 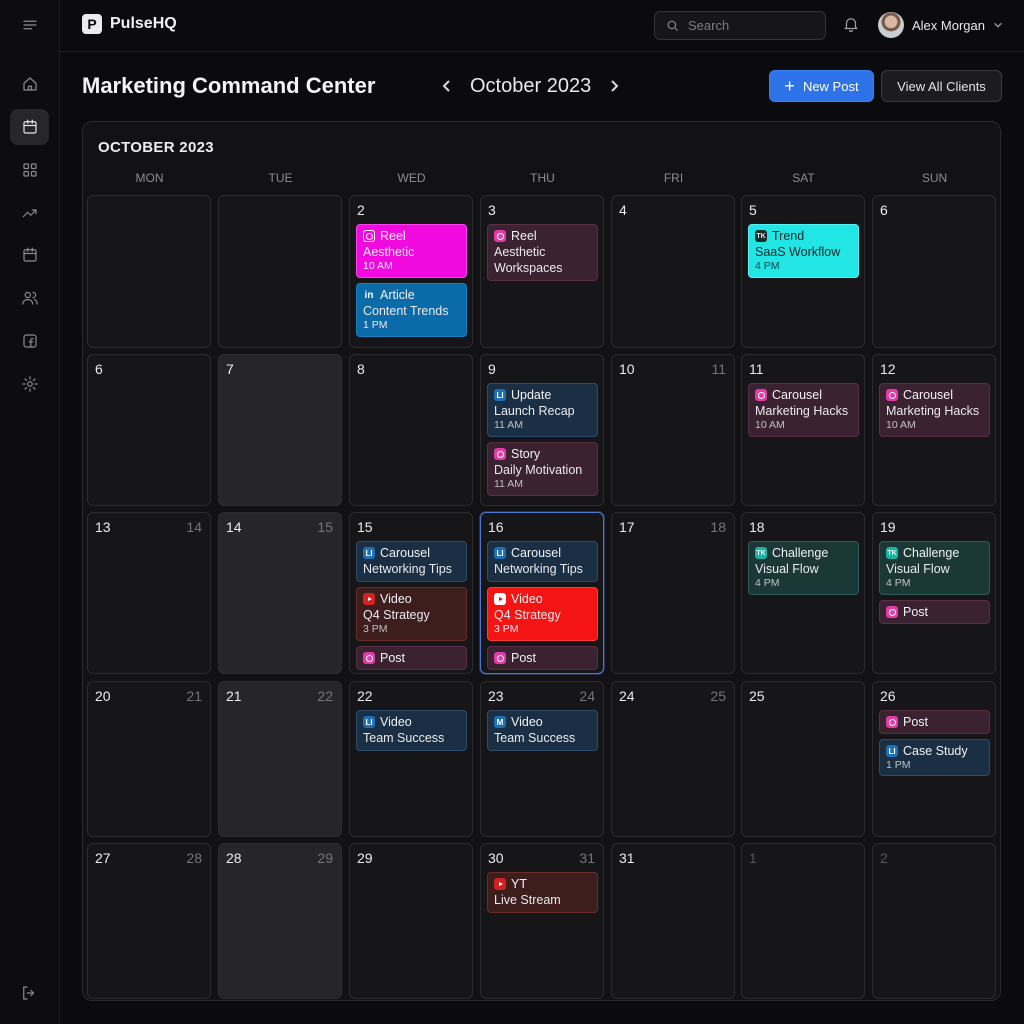 I want to click on calendar-day: 30 31 YT Live Stream, so click(x=542, y=921).